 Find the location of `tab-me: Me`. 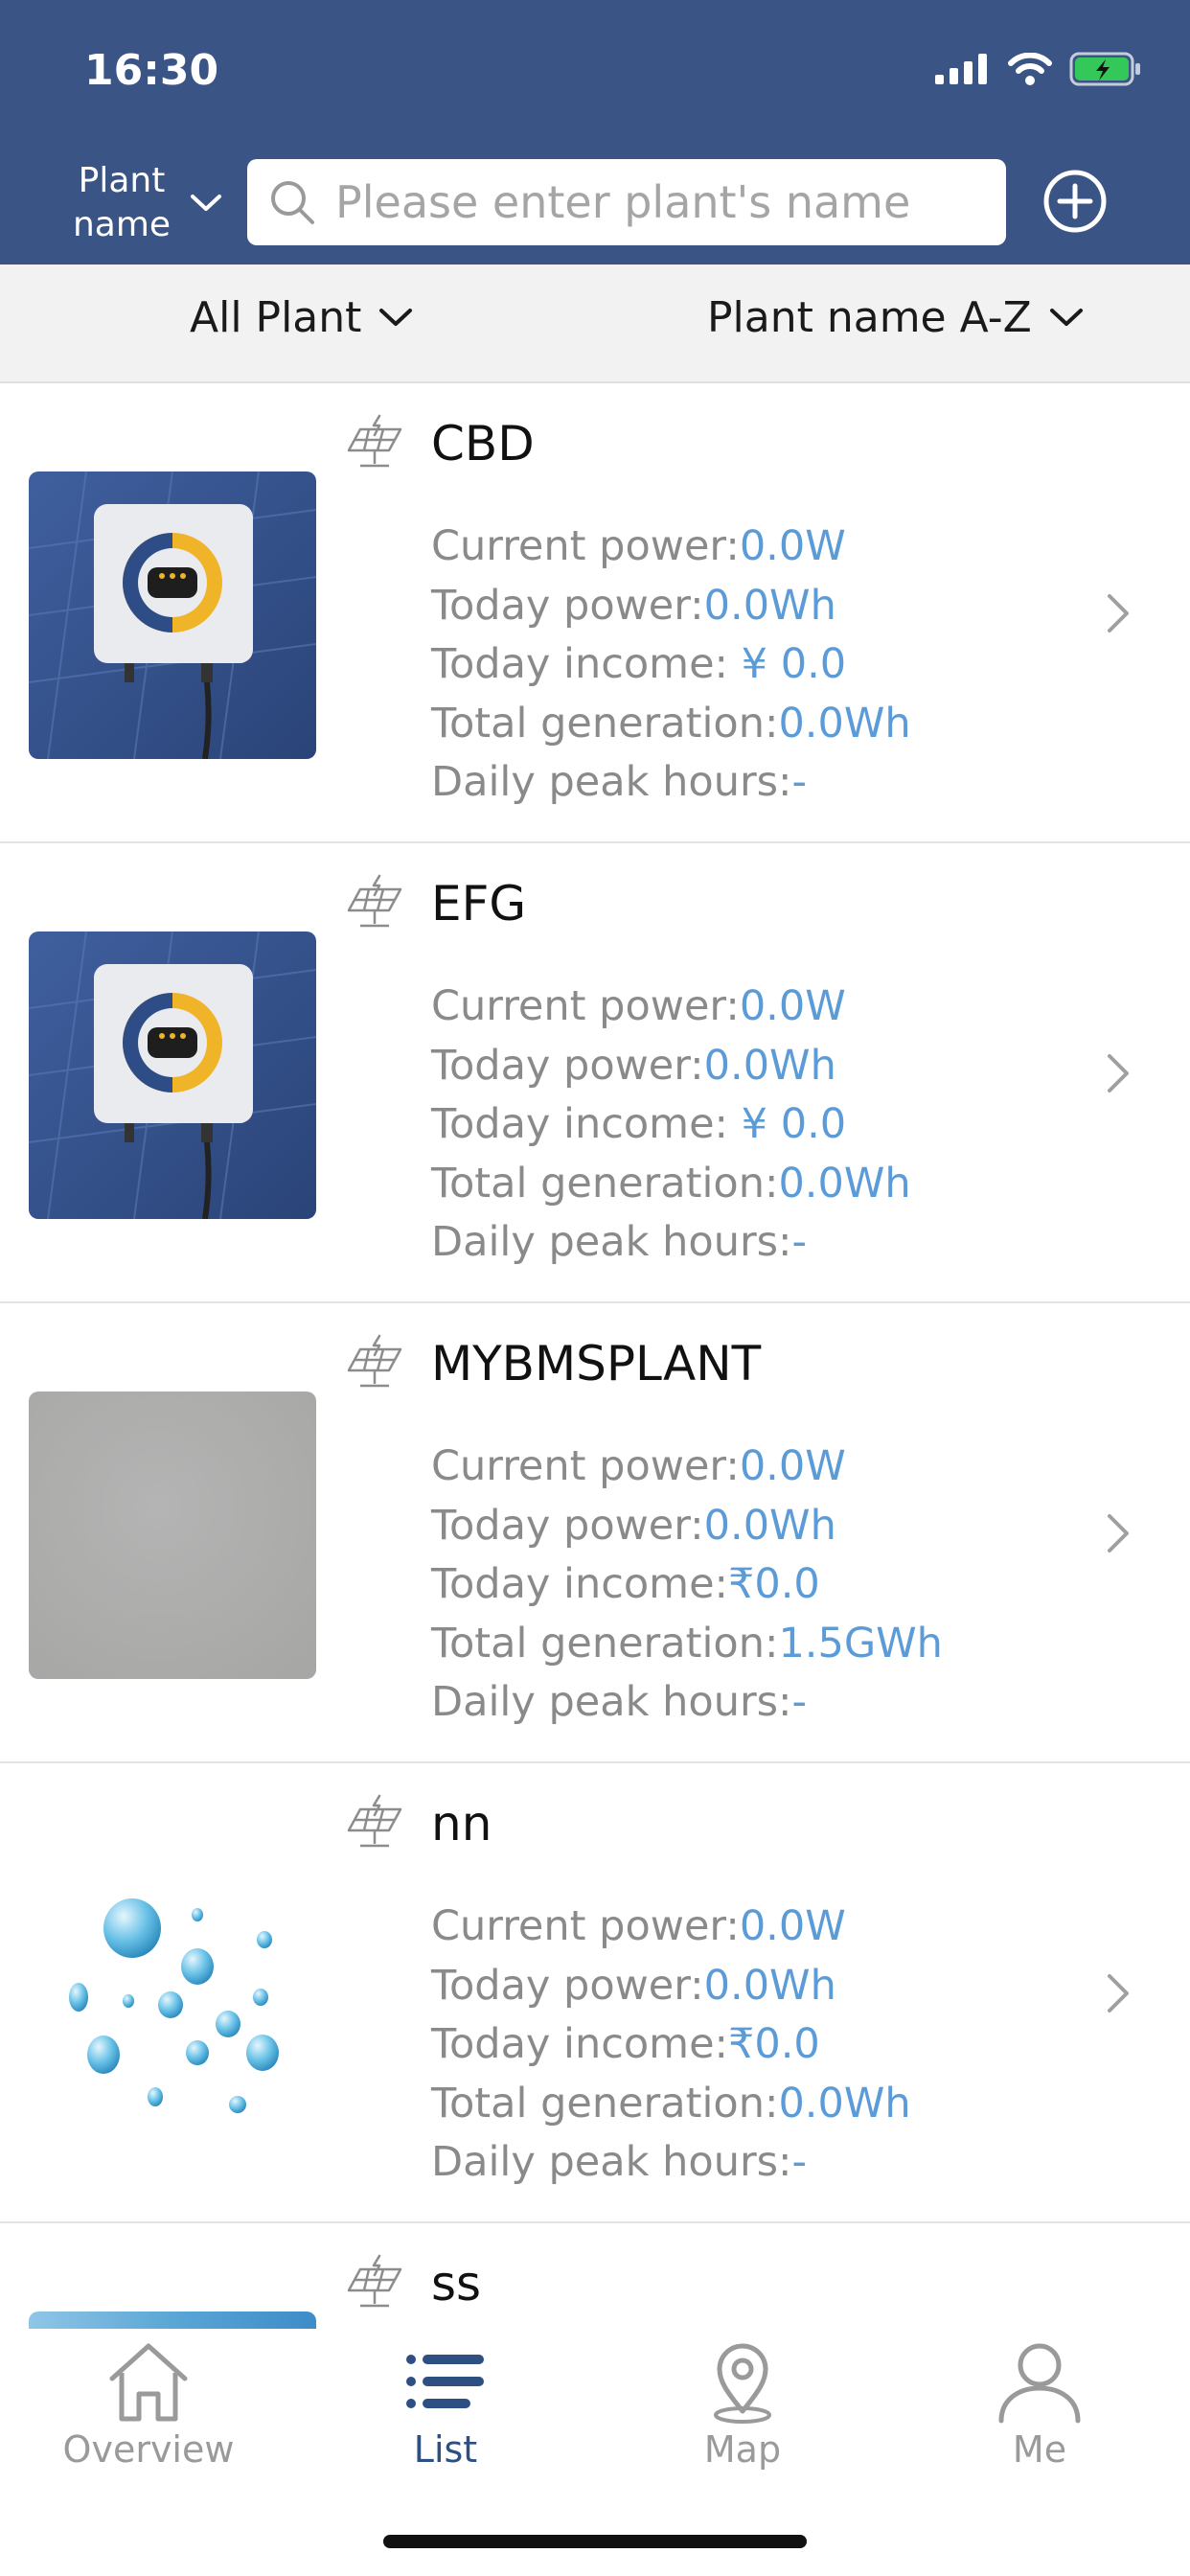

tab-me: Me is located at coordinates (1039, 2404).